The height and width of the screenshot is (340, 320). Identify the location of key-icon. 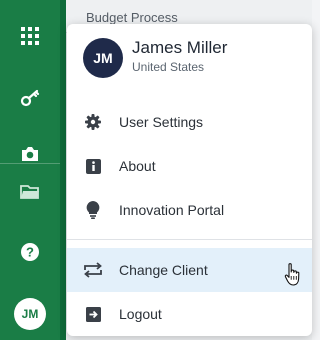
(30, 98).